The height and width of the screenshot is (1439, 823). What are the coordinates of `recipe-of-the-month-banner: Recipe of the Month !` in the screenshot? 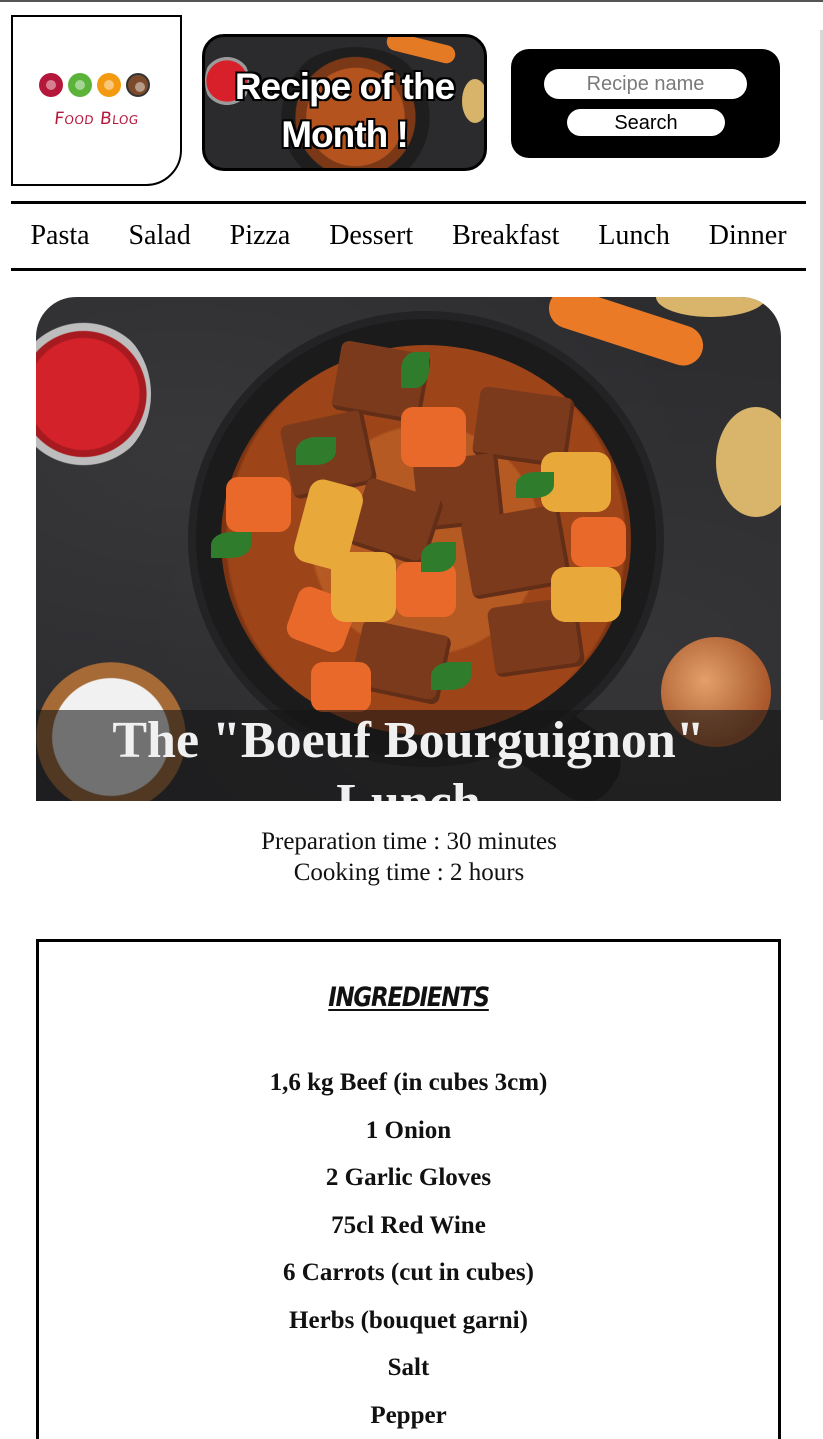 It's located at (344, 102).